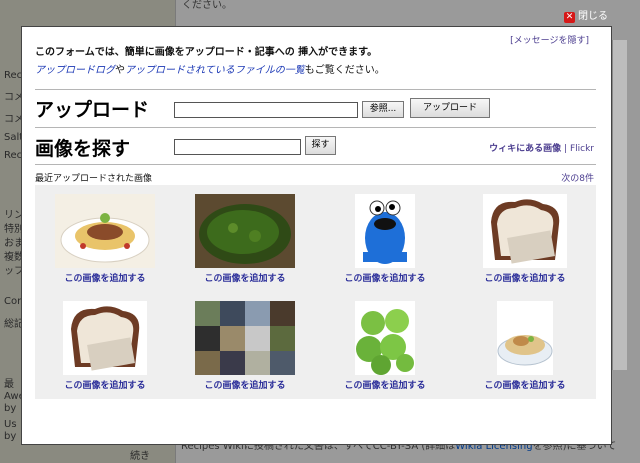 This screenshot has height=463, width=640. I want to click on backdrop-line: ッフ, so click(14, 271).